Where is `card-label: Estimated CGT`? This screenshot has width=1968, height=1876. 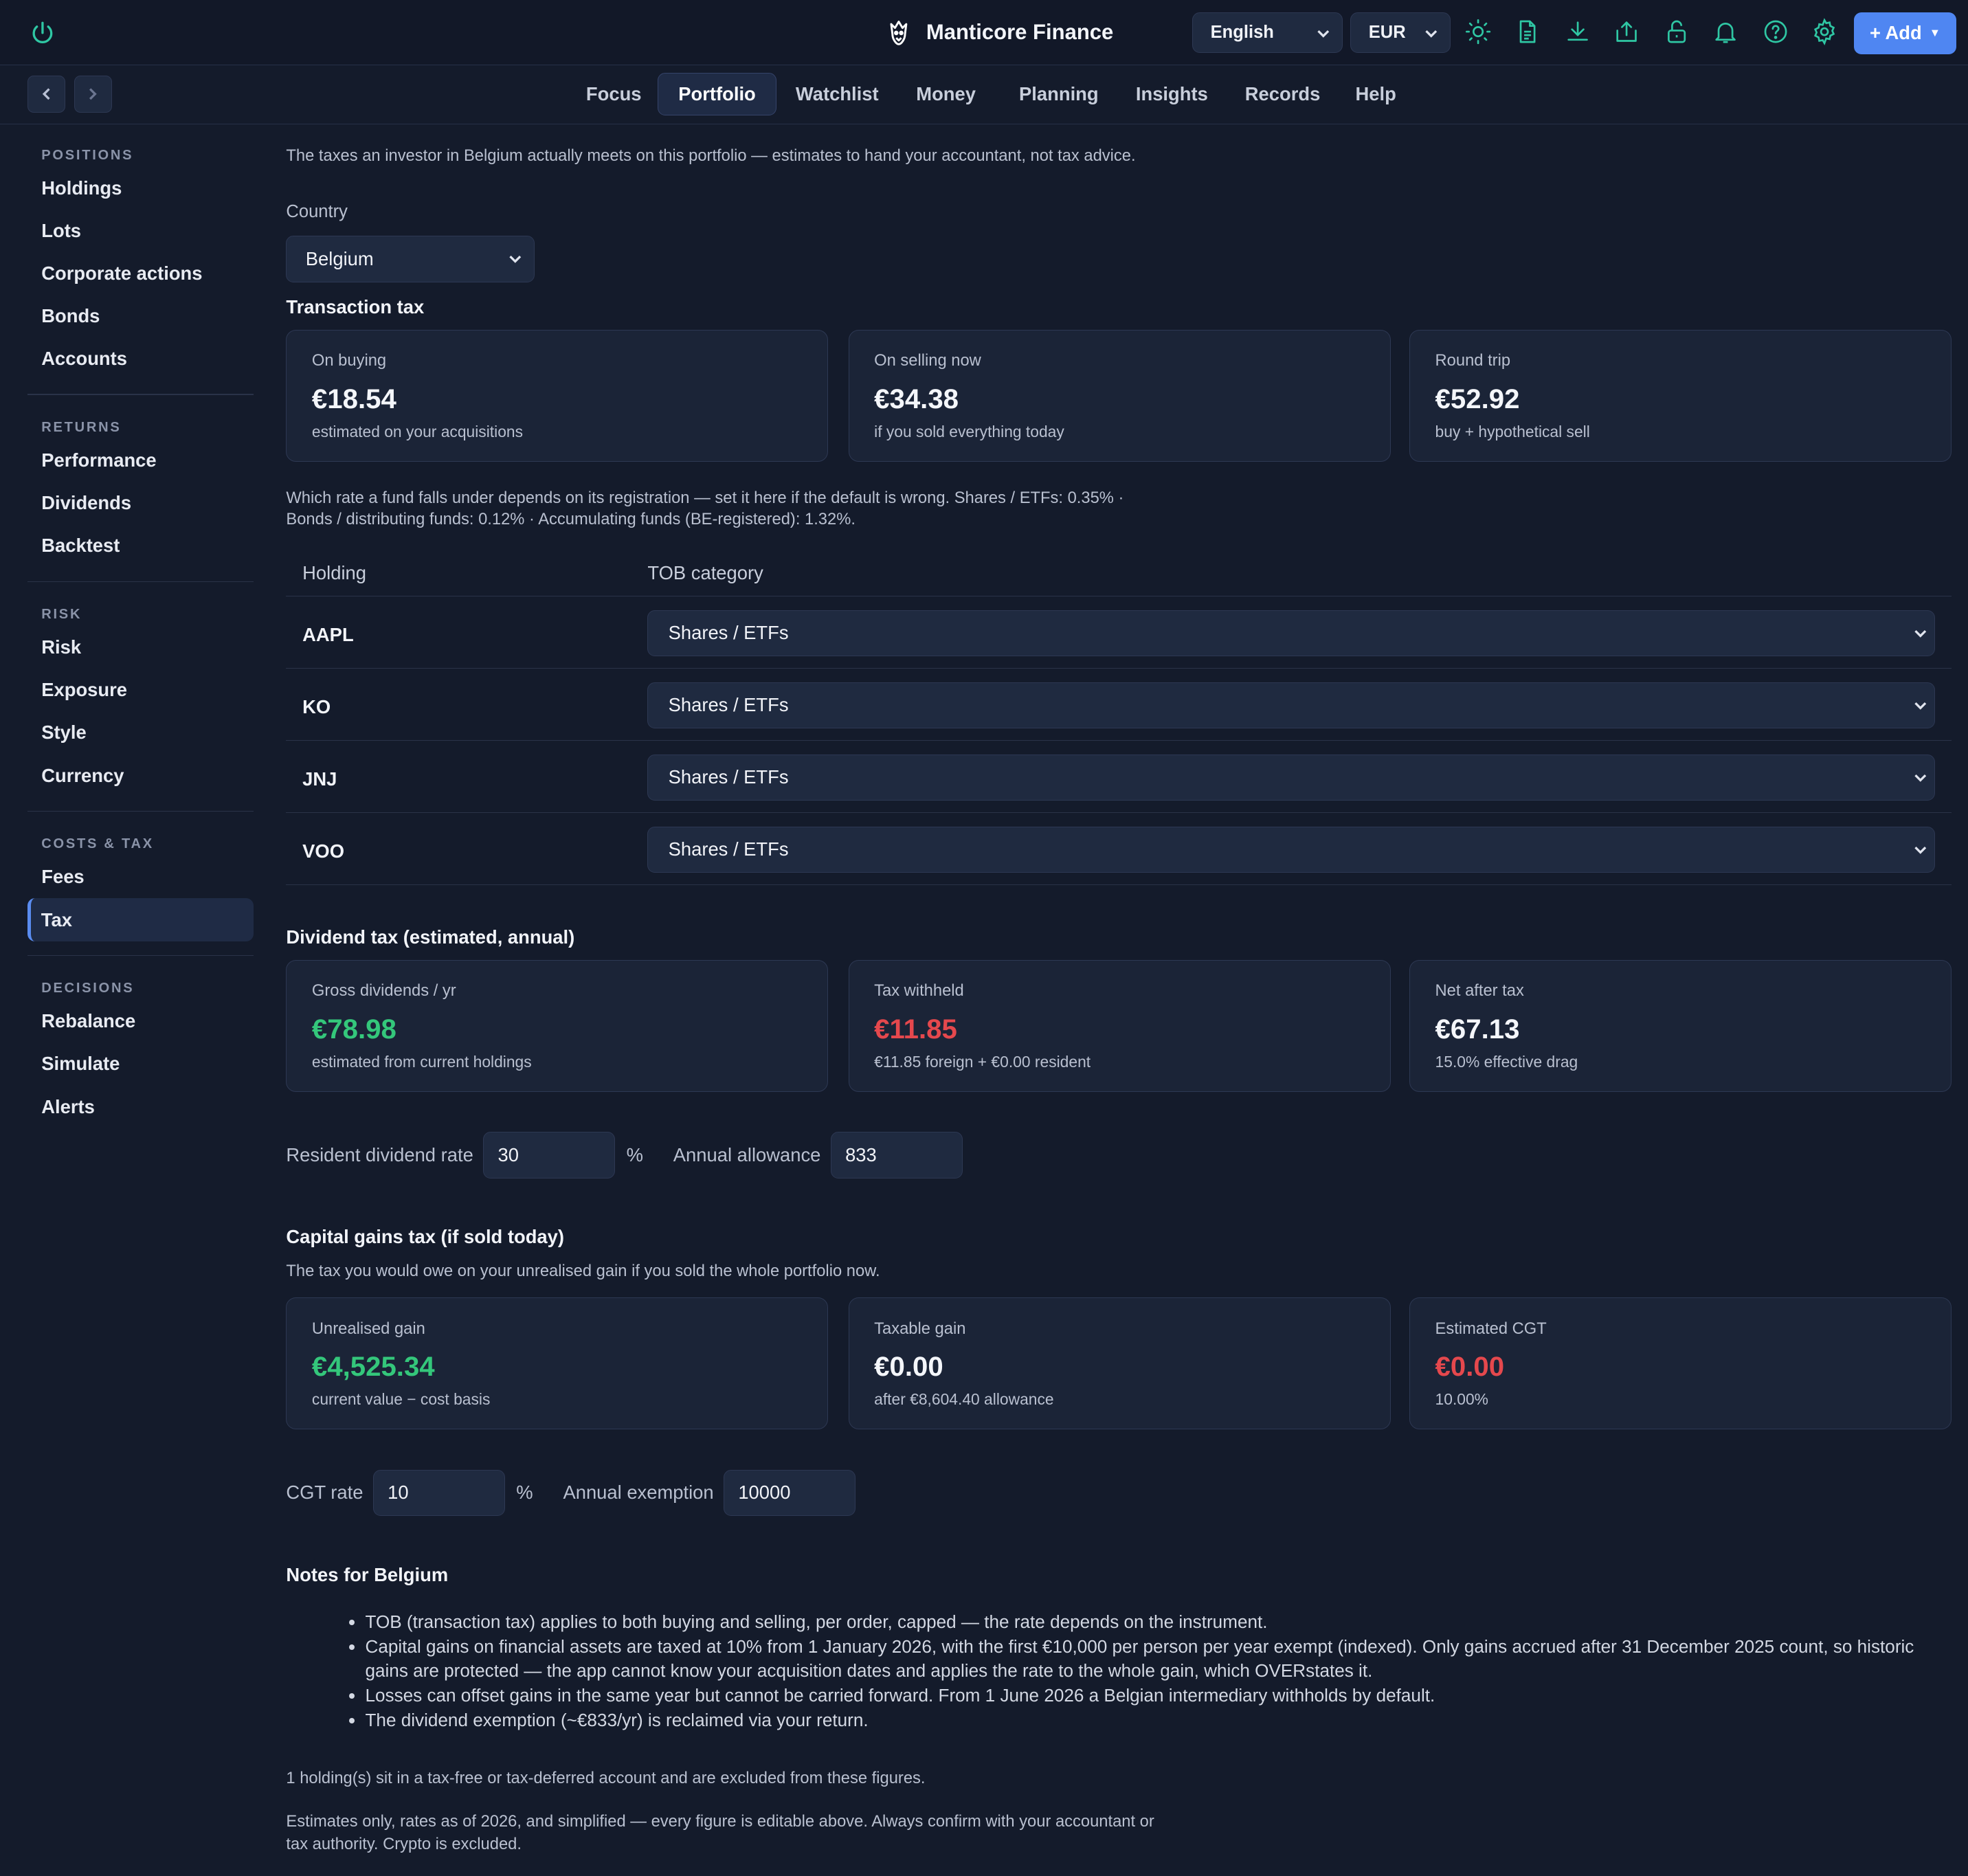
card-label: Estimated CGT is located at coordinates (1491, 1328).